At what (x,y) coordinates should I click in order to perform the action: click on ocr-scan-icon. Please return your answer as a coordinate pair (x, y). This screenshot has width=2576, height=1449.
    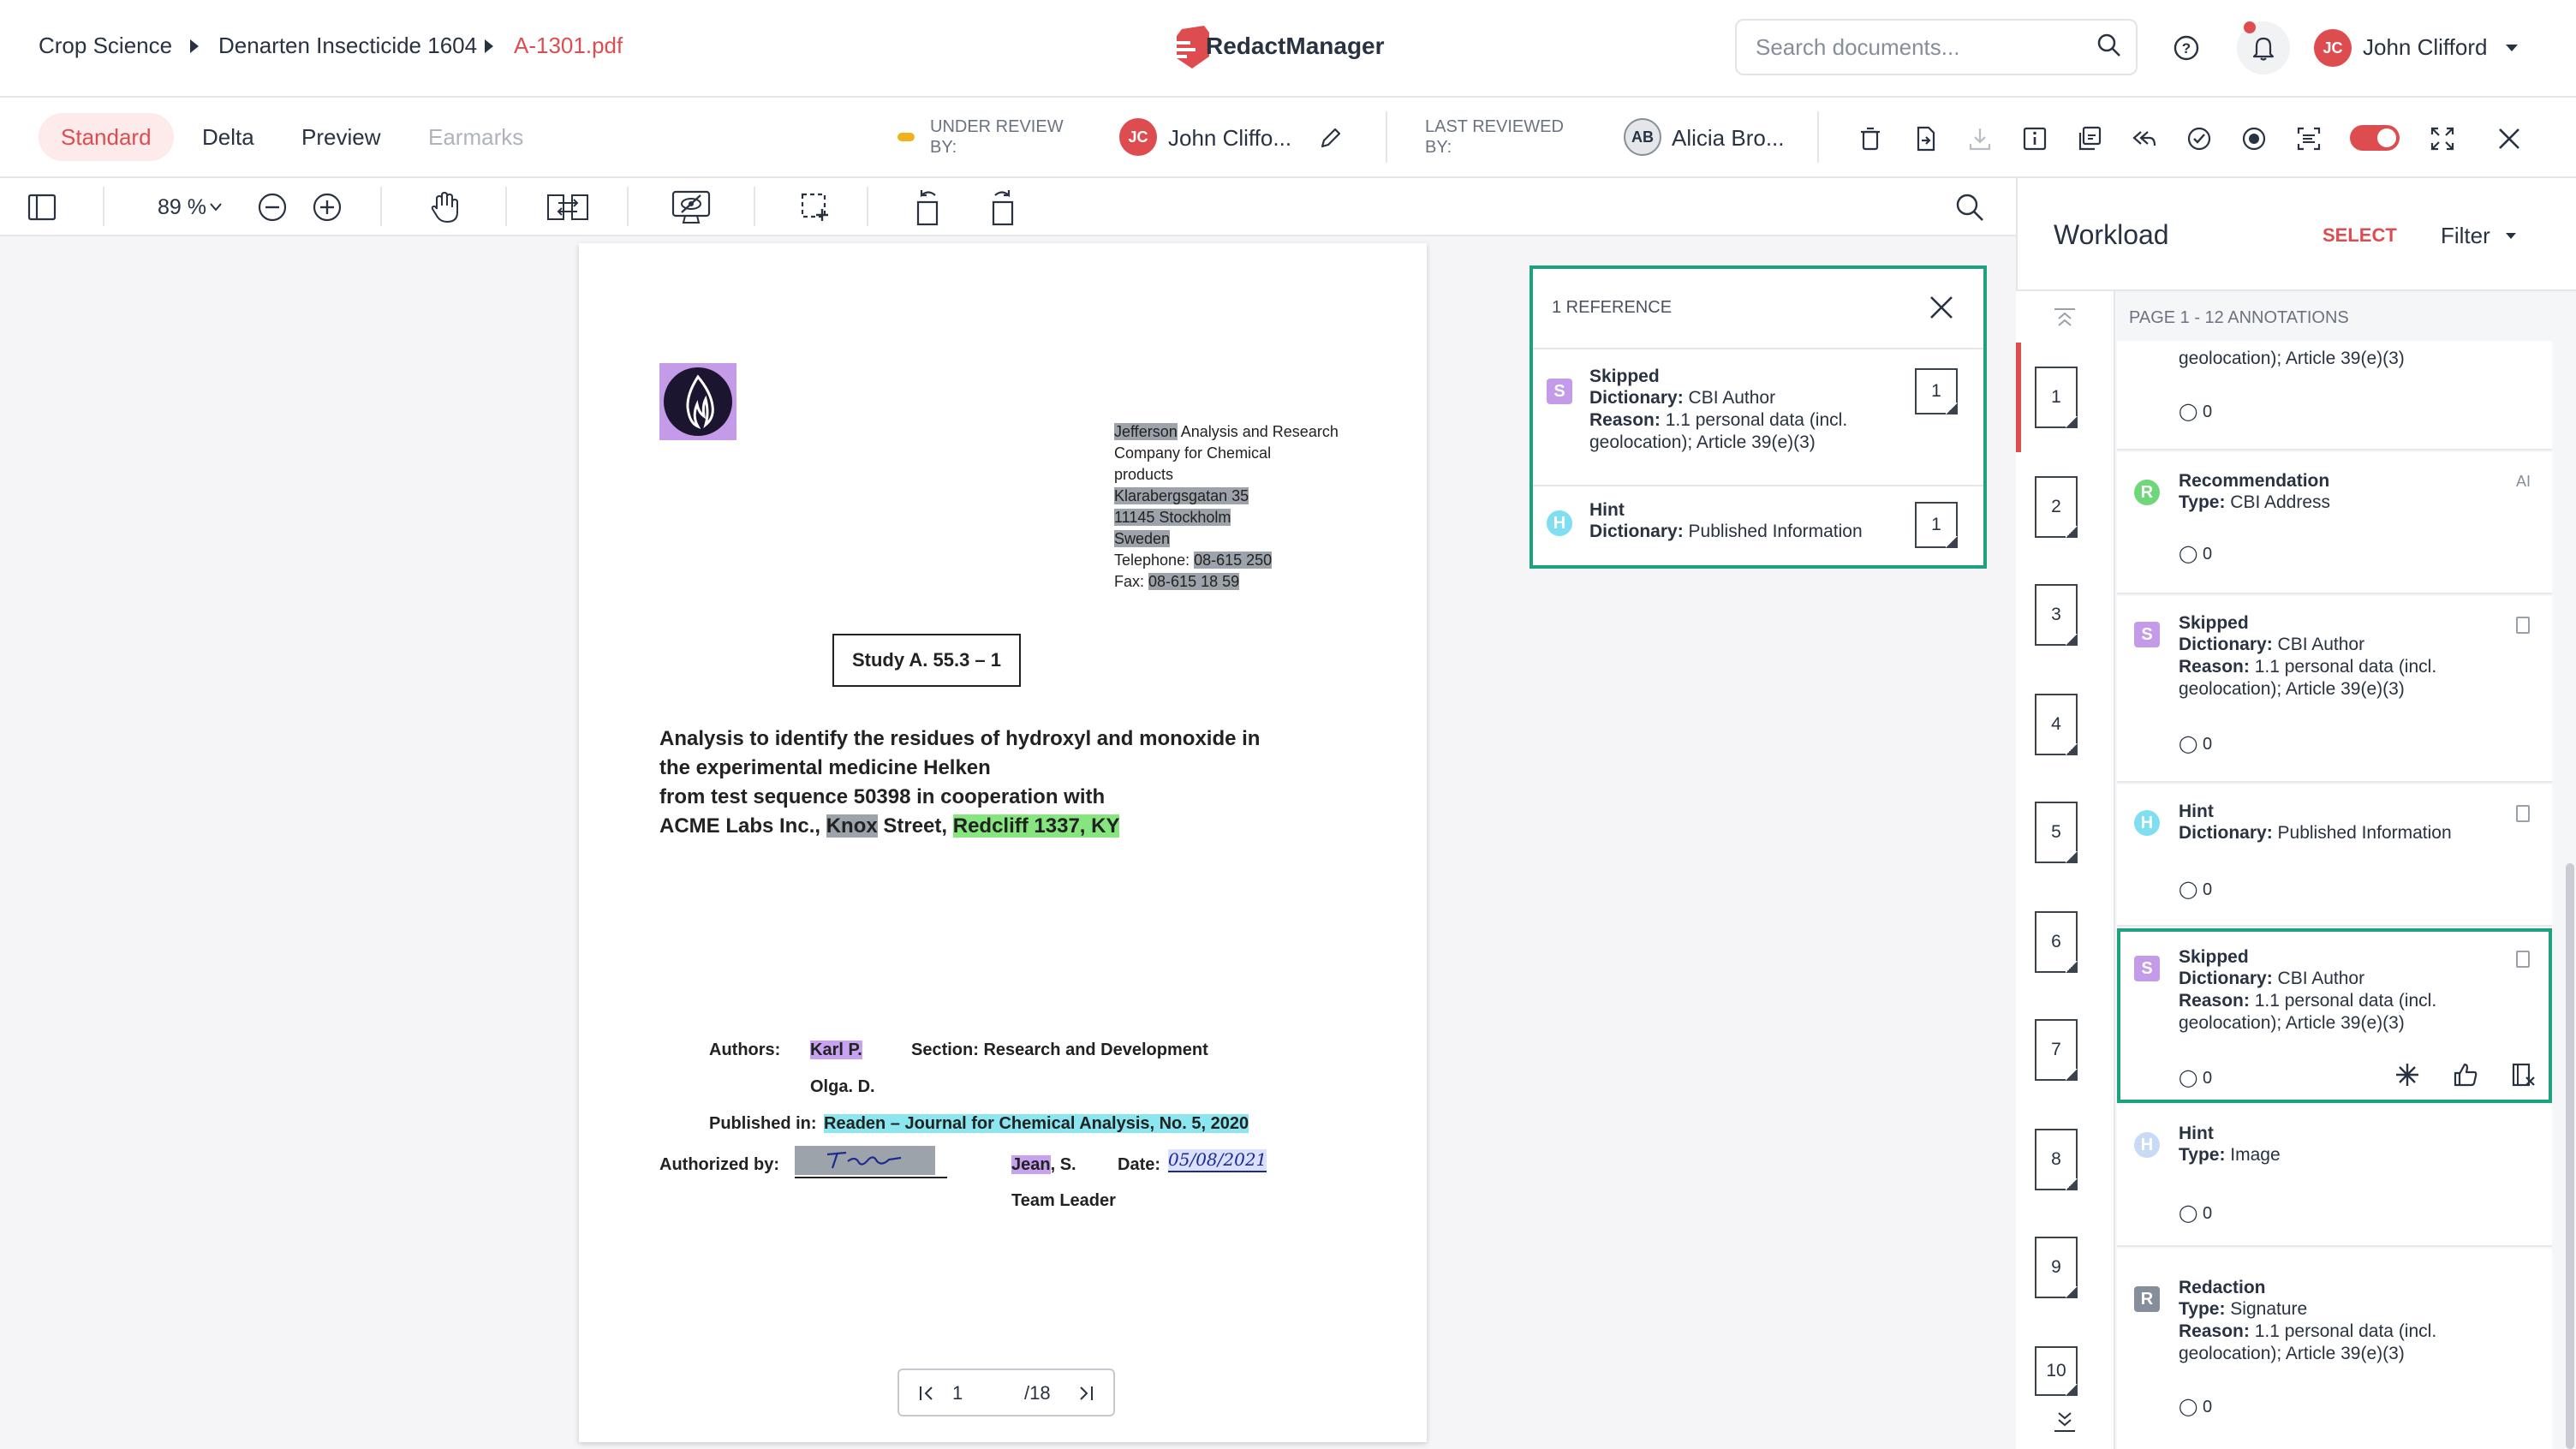
    Looking at the image, I should click on (2309, 139).